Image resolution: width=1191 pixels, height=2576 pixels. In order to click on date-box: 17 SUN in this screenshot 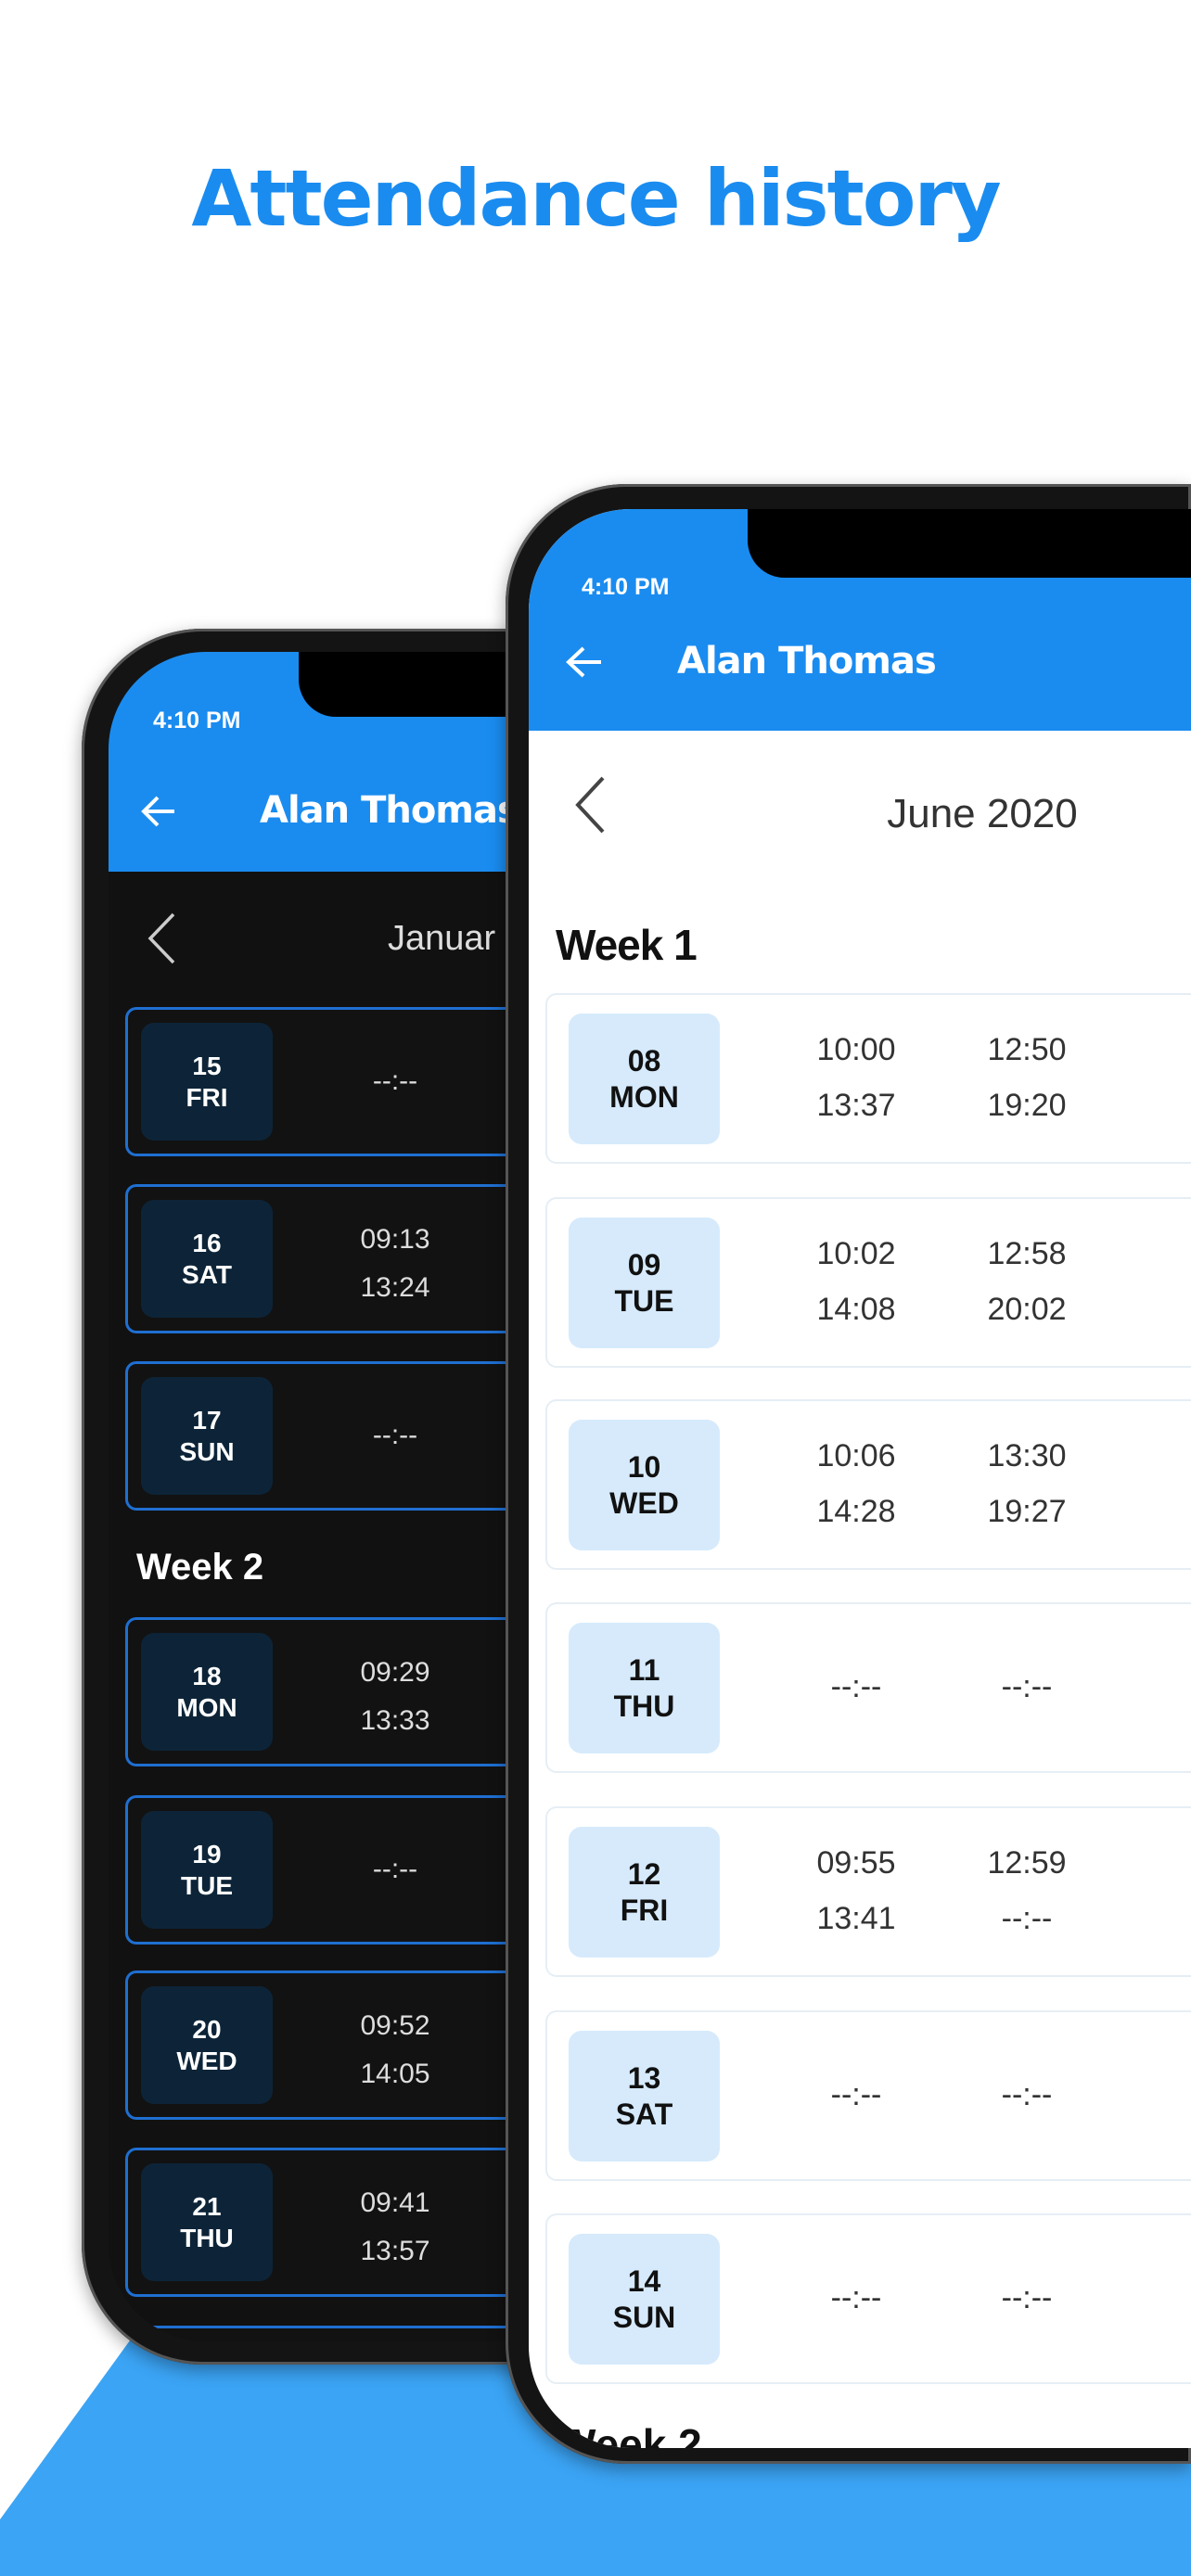, I will do `click(207, 1436)`.